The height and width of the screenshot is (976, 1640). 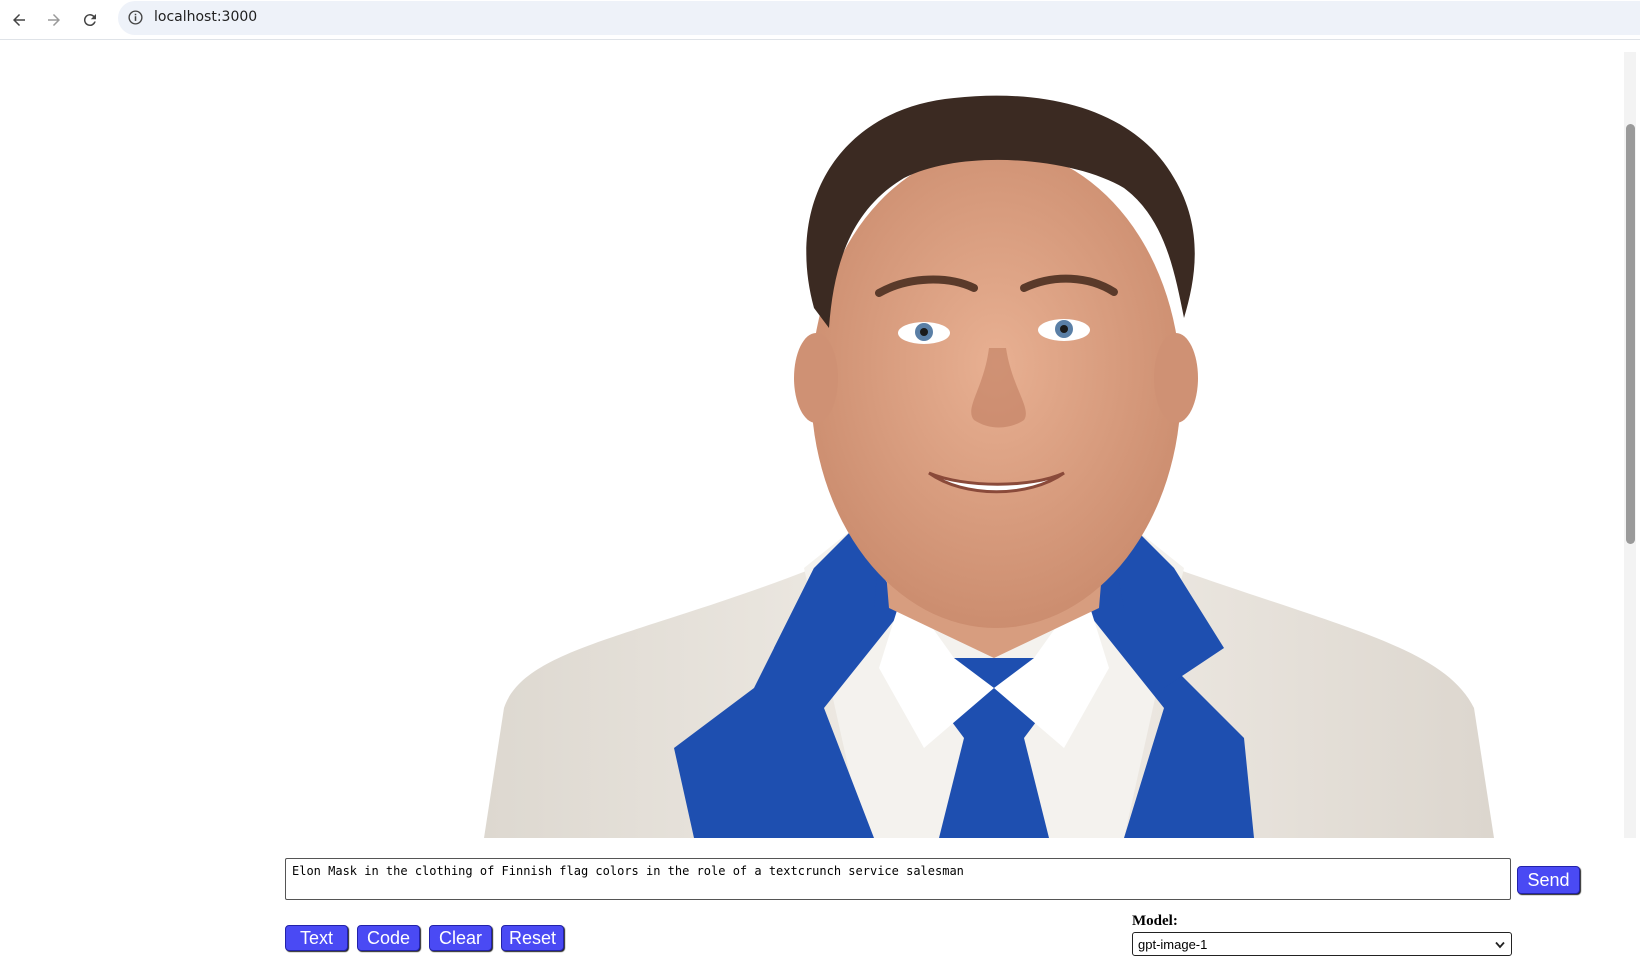 I want to click on code-button: Code, so click(x=388, y=938).